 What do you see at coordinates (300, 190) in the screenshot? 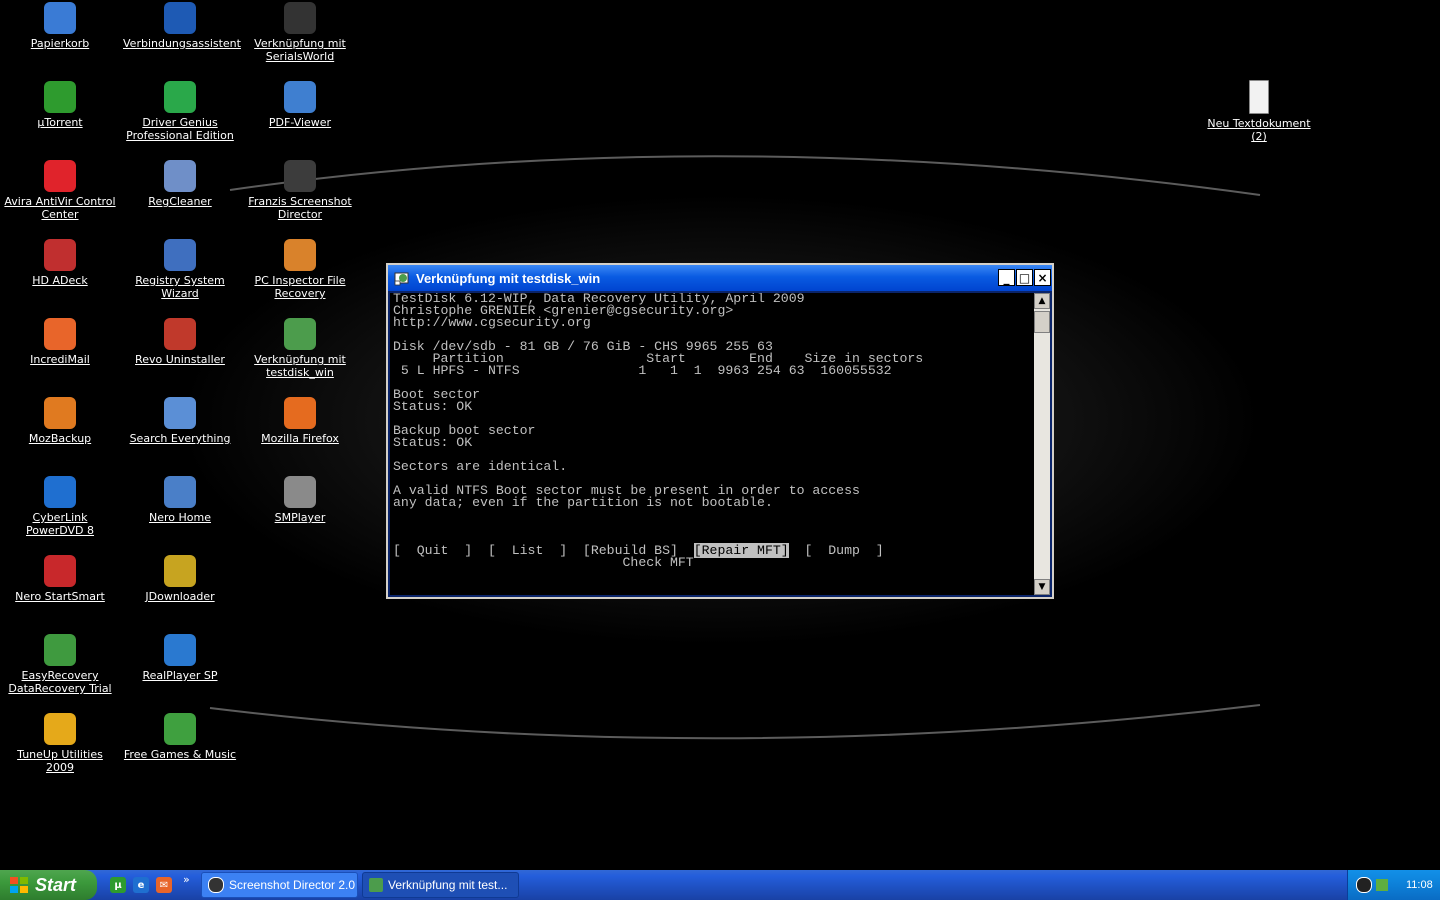
I see `desktop-icon-screenshot-director: Franzis Screenshot Director` at bounding box center [300, 190].